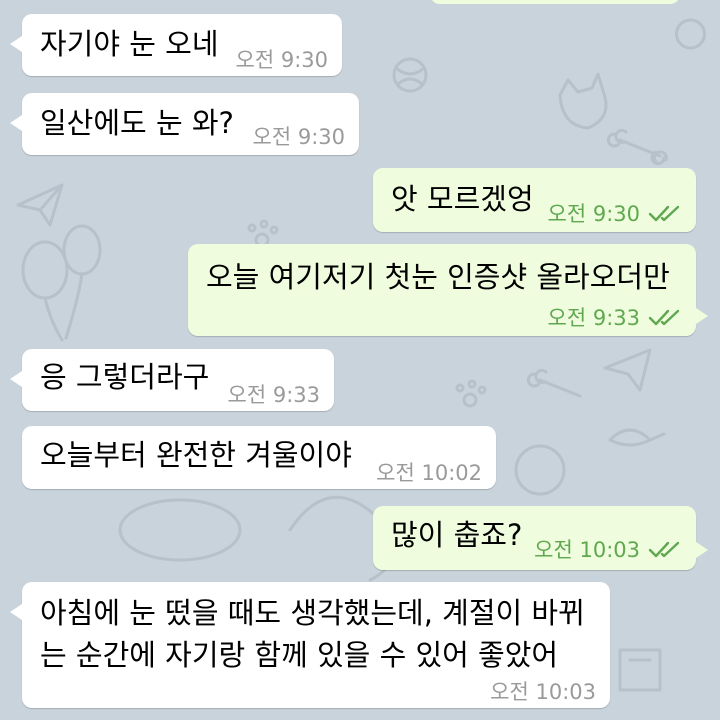 This screenshot has width=720, height=720. What do you see at coordinates (462, 199) in the screenshot?
I see `message-text: 앗 모르겠엉` at bounding box center [462, 199].